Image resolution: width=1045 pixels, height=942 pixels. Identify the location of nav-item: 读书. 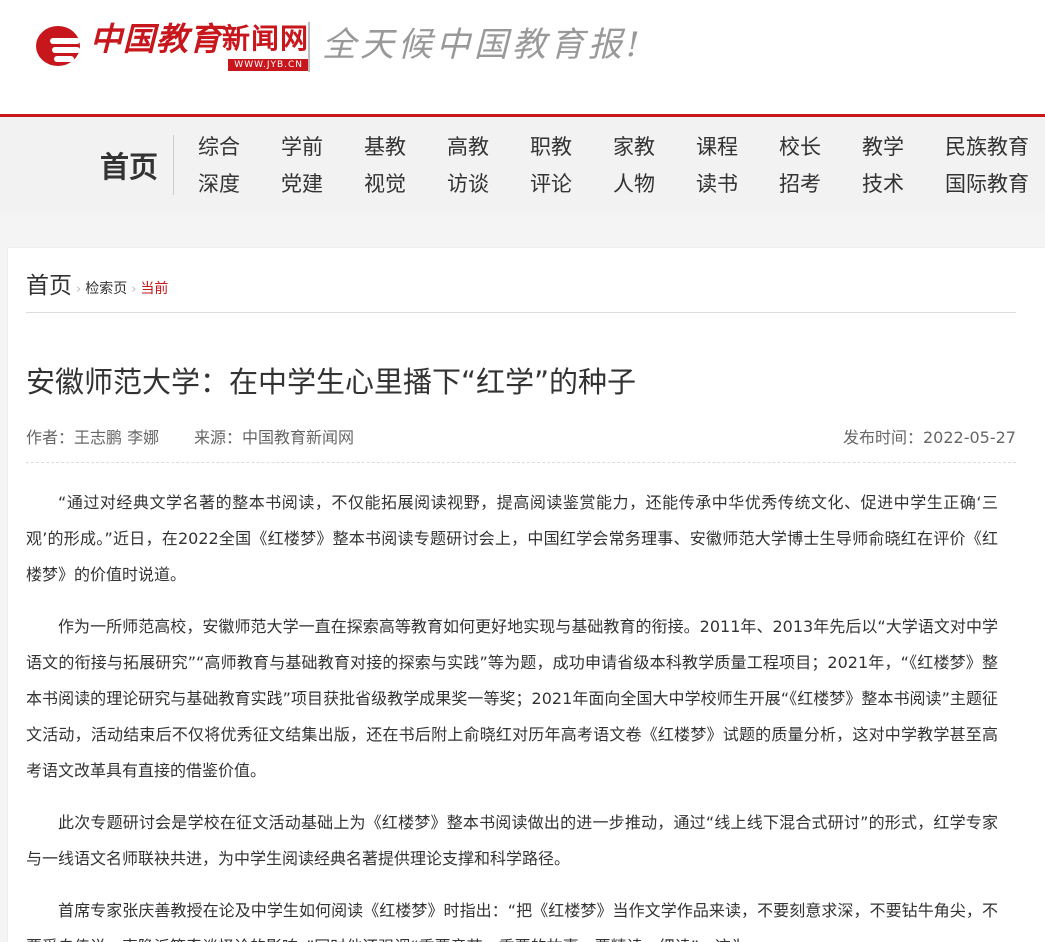
(737, 184).